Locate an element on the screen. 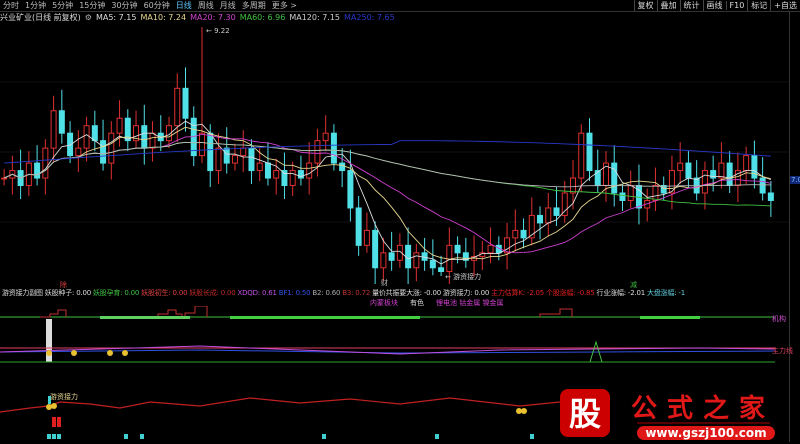  period-tab: 15分钟 is located at coordinates (92, 5).